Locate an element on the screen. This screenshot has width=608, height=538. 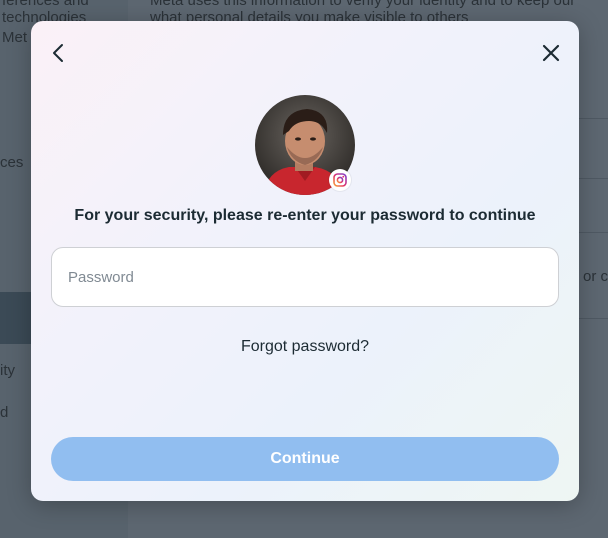
chevron-left-icon is located at coordinates (58, 53).